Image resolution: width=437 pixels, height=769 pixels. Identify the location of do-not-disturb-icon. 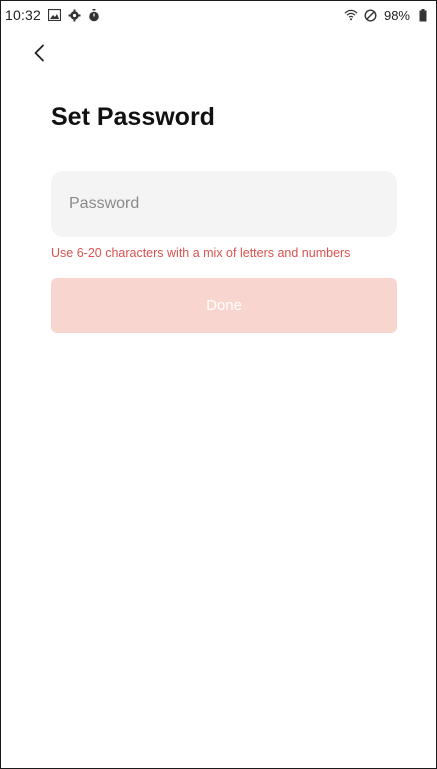
(371, 15).